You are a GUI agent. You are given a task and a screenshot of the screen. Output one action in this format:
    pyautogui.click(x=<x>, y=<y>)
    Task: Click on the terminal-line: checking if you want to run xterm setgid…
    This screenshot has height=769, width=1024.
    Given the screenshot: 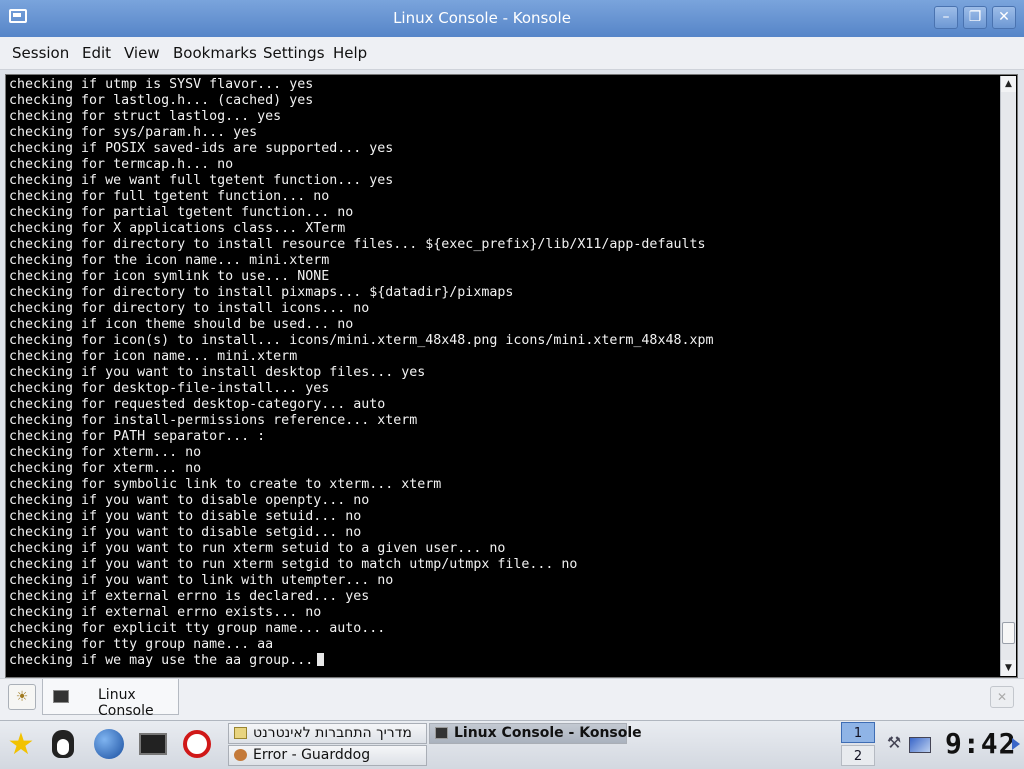 What is the action you would take?
    pyautogui.click(x=504, y=565)
    